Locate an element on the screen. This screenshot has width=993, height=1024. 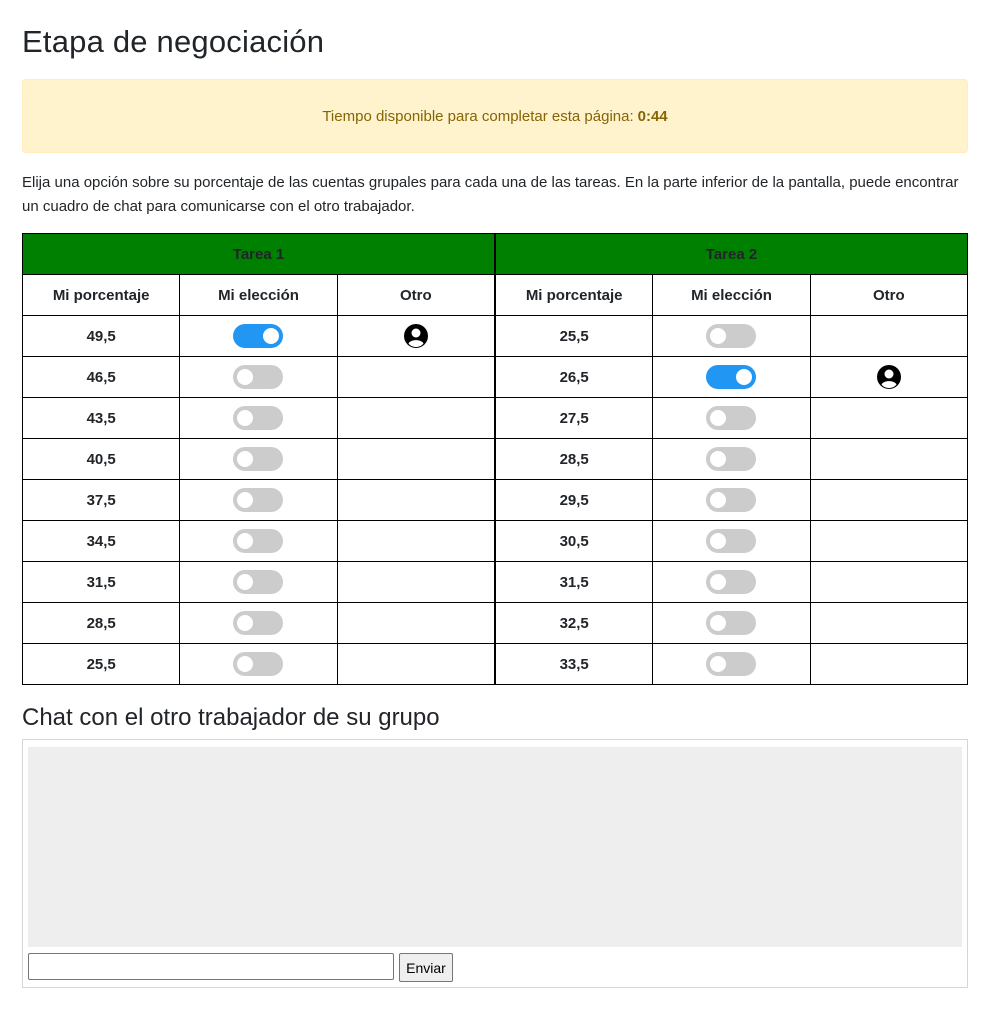
table-row: 49,5 is located at coordinates (258, 336).